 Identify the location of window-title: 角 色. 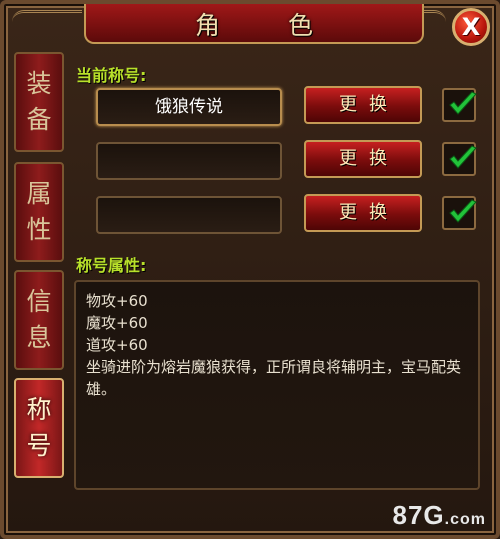
(269, 25).